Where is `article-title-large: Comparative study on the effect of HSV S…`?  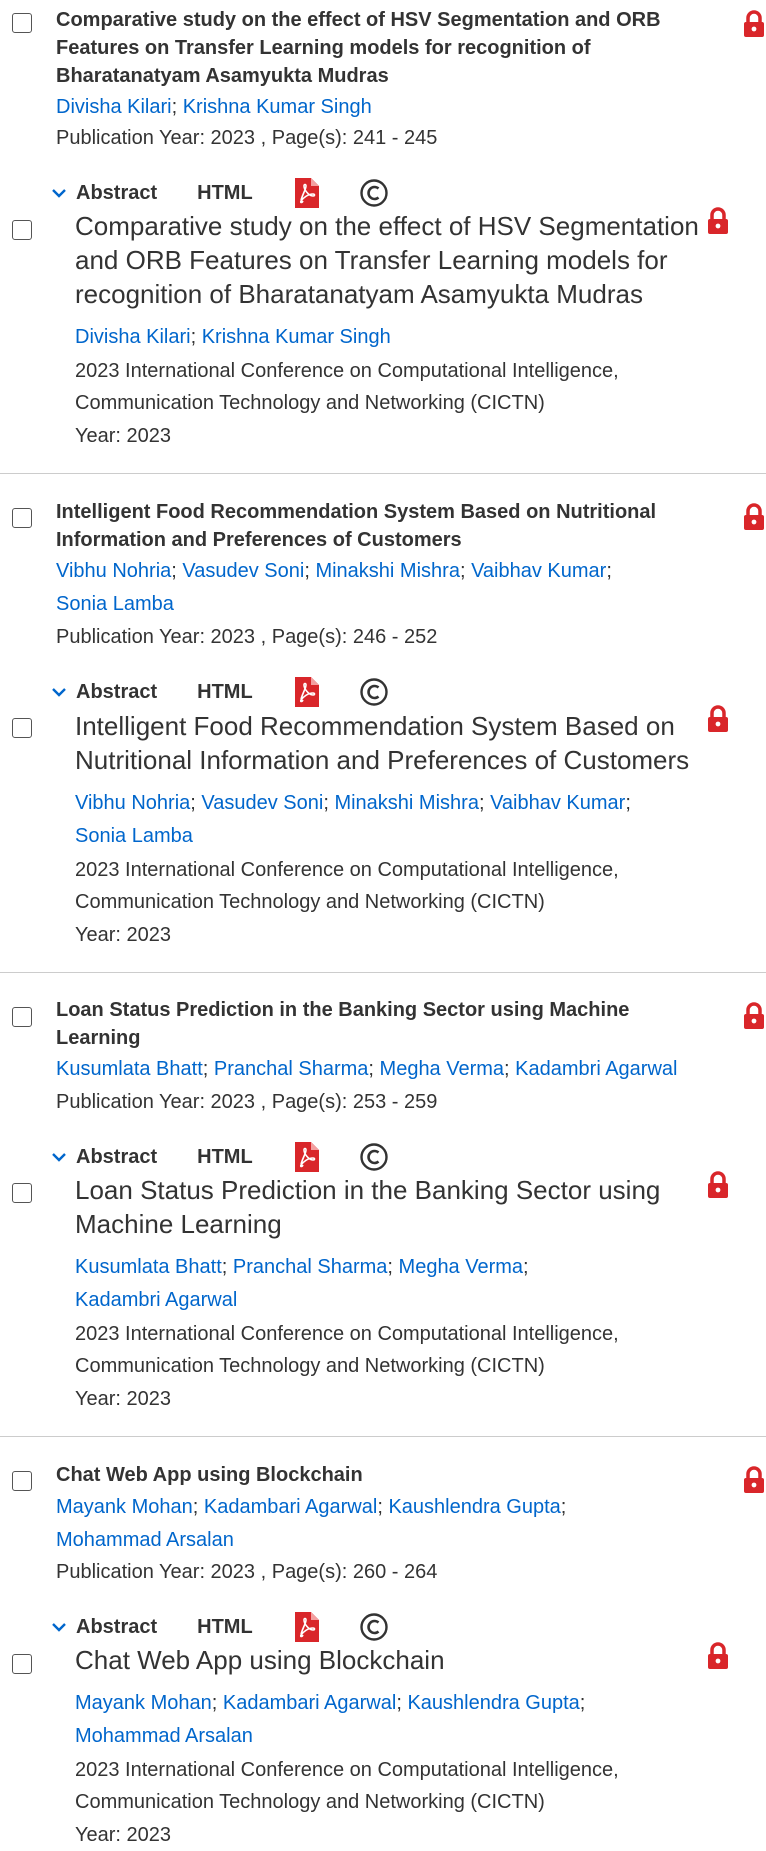
article-title-large: Comparative study on the effect of HSV S… is located at coordinates (395, 260).